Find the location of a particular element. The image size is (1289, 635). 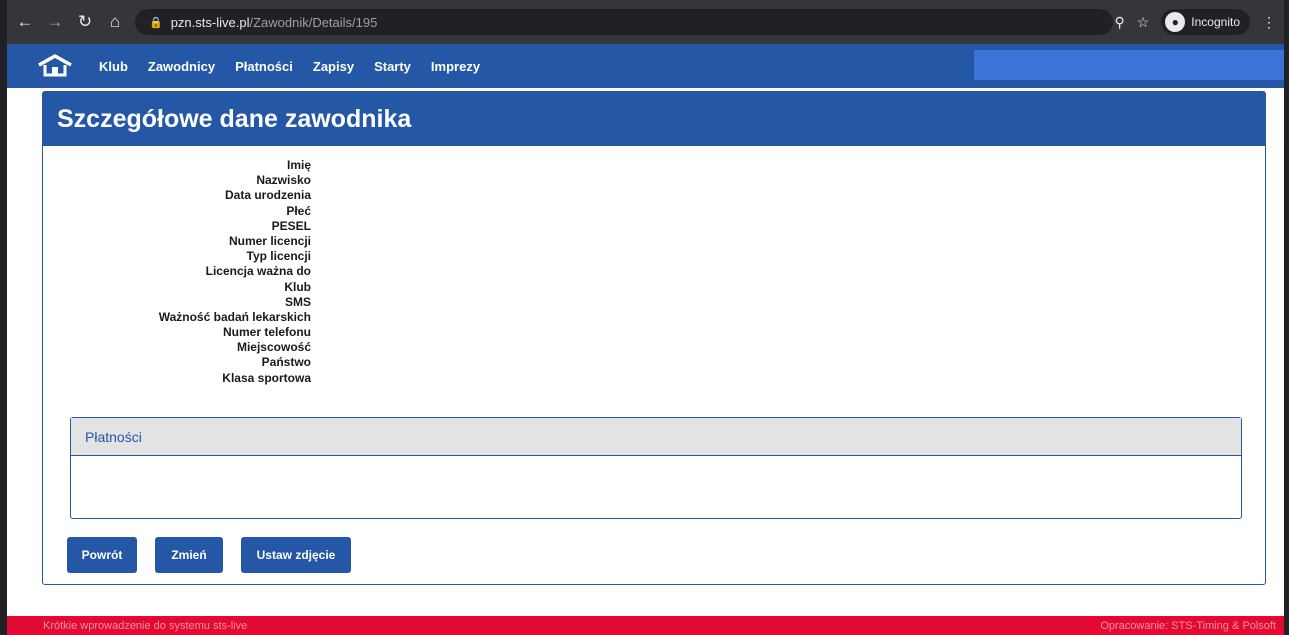

zoom-icon: ⚲ is located at coordinates (1119, 22).